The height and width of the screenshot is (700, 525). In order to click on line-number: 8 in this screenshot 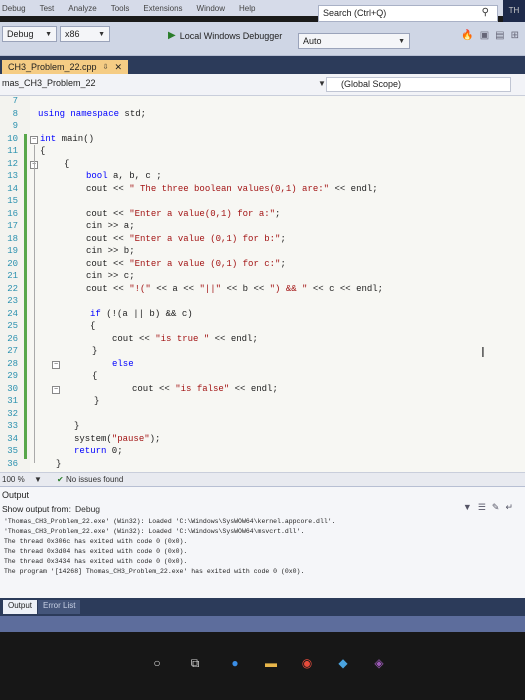, I will do `click(15, 114)`.